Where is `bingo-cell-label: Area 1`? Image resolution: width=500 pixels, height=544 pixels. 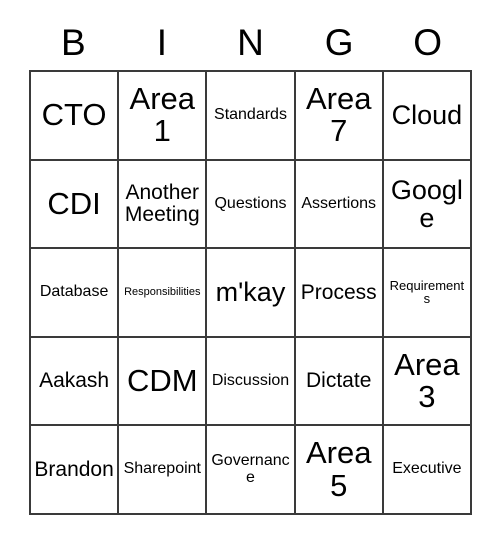
bingo-cell-label: Area 1 is located at coordinates (162, 115).